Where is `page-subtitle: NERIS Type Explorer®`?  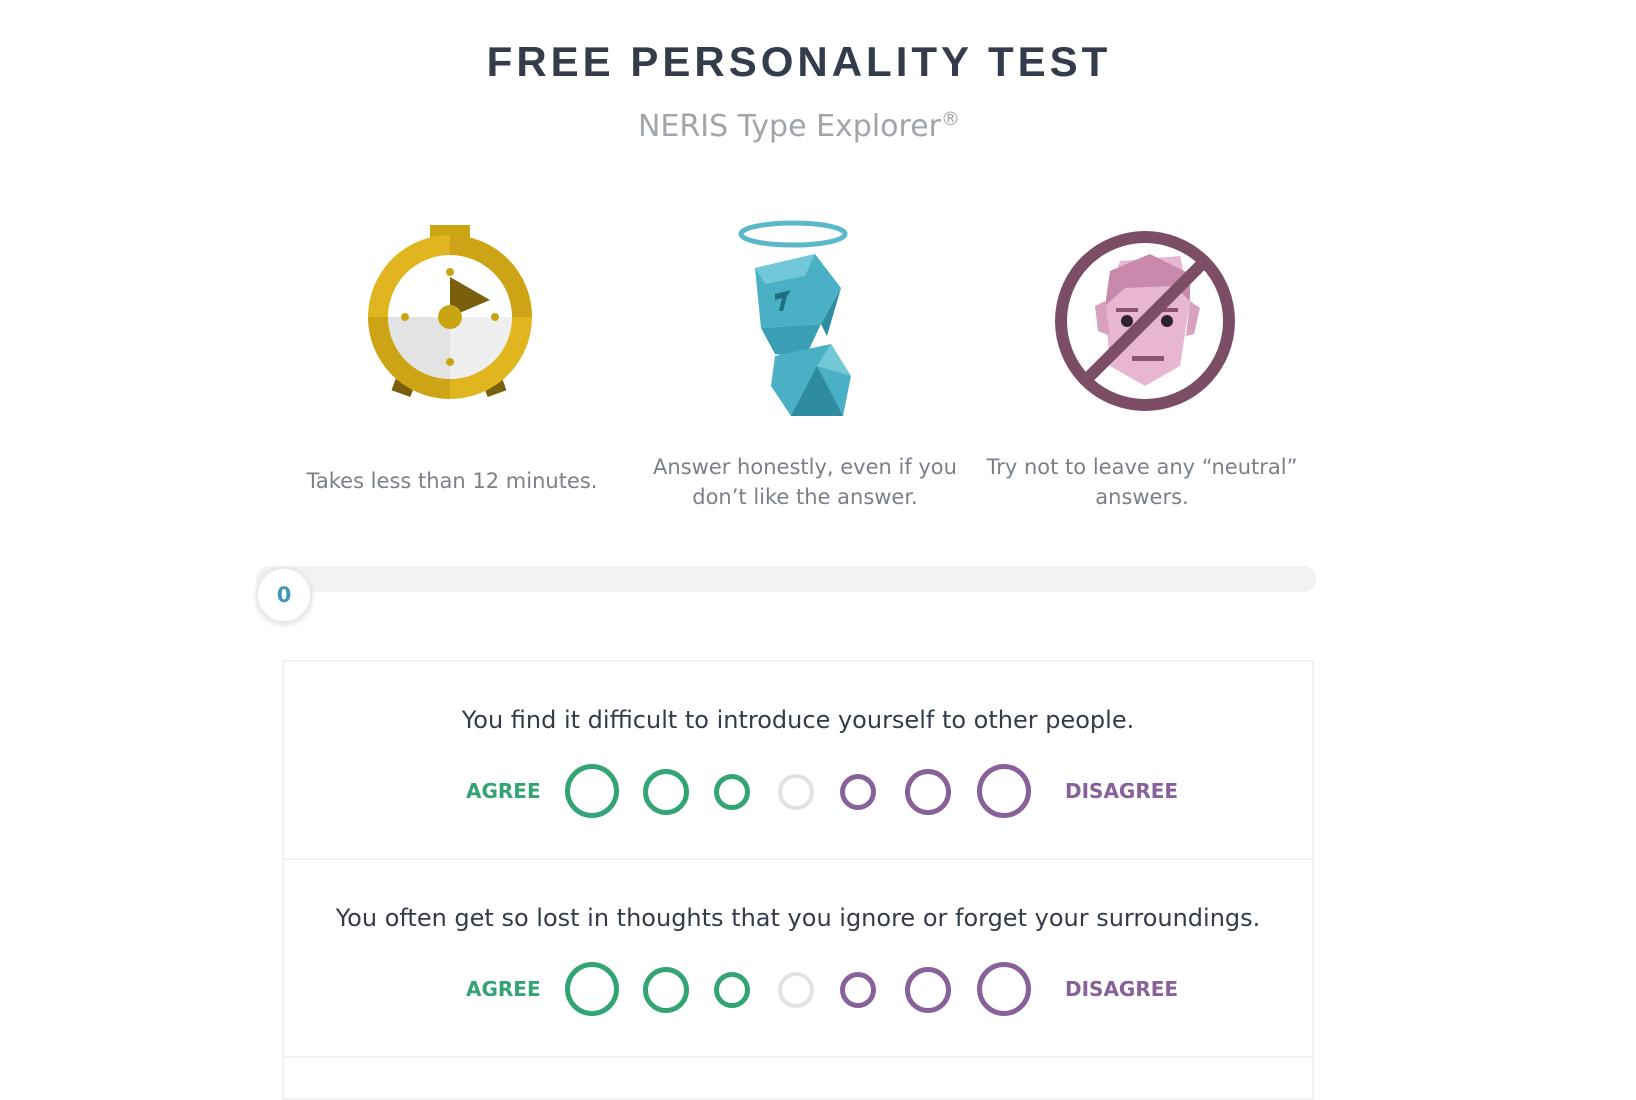 page-subtitle: NERIS Type Explorer® is located at coordinates (799, 126).